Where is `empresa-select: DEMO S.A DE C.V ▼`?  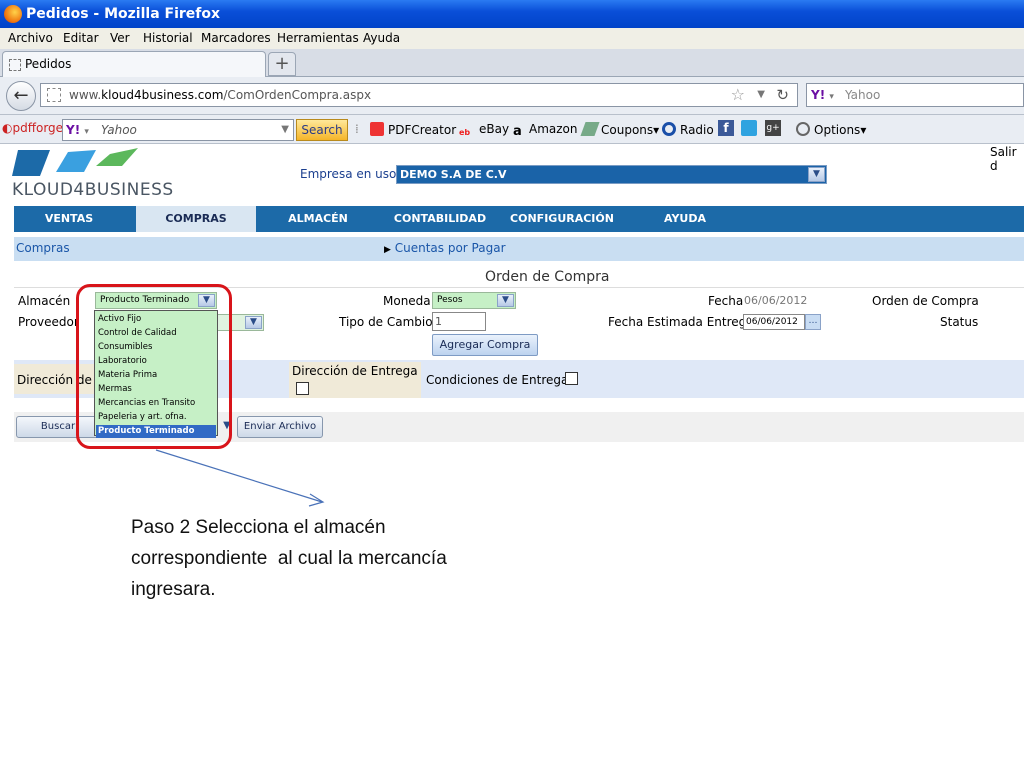 empresa-select: DEMO S.A DE C.V ▼ is located at coordinates (611, 174).